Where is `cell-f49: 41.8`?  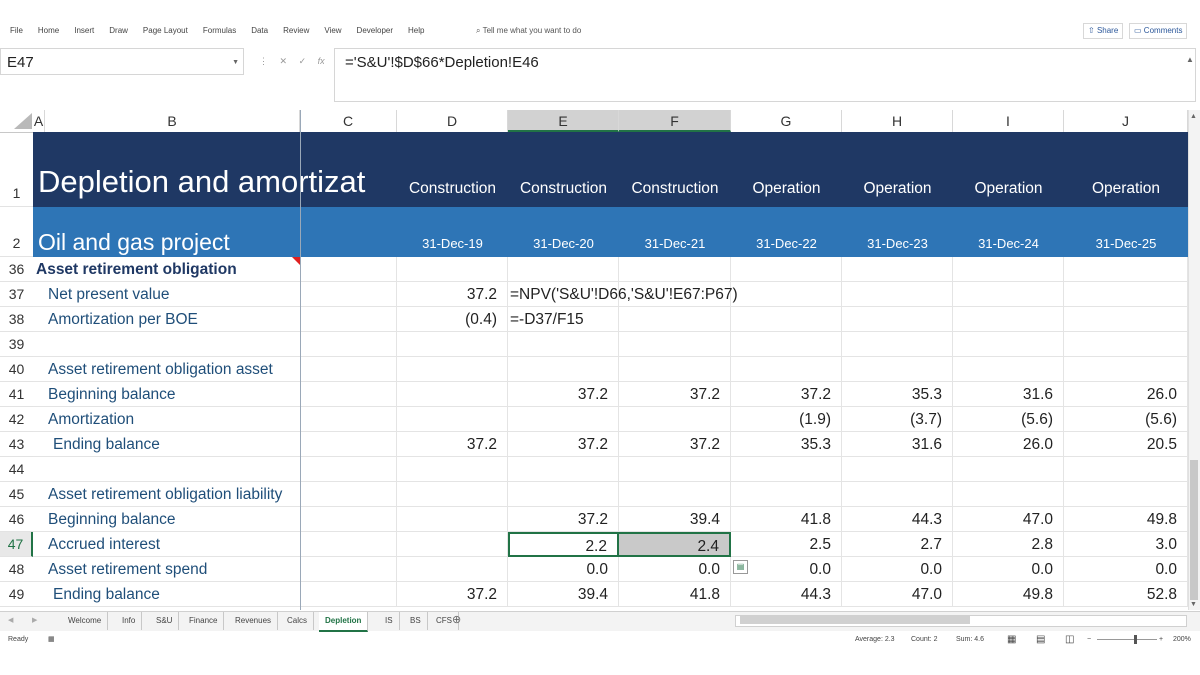
cell-f49: 41.8 is located at coordinates (675, 594).